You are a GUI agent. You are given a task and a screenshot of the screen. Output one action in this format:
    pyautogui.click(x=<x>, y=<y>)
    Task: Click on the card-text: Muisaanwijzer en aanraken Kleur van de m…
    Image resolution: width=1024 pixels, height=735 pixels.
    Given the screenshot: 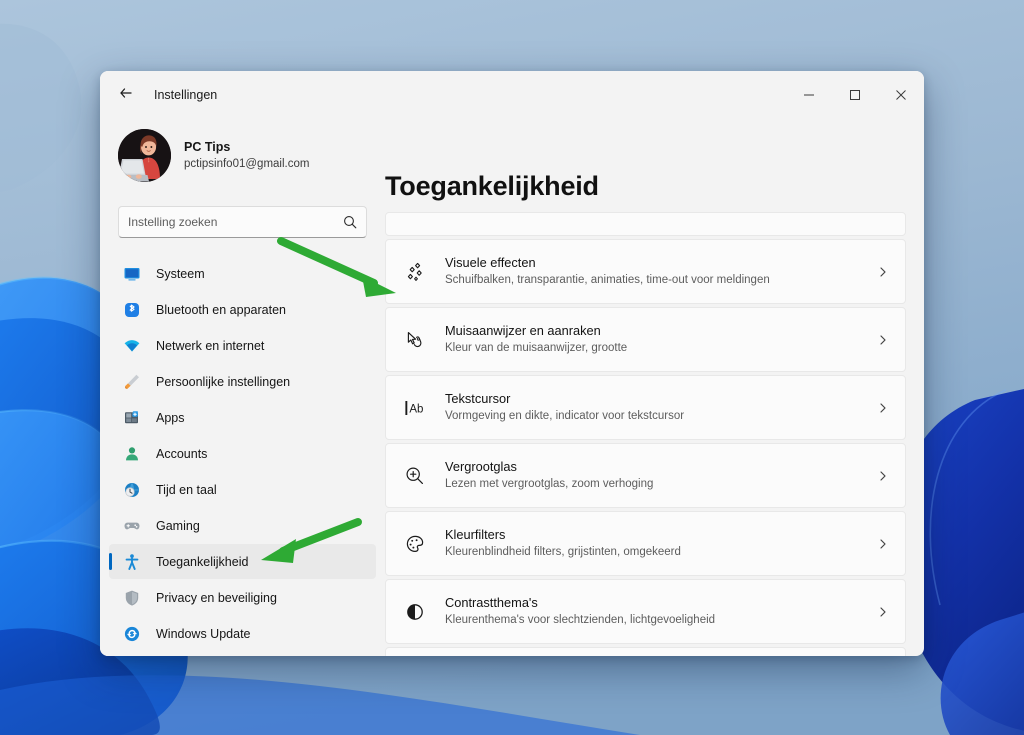 What is the action you would take?
    pyautogui.click(x=656, y=340)
    